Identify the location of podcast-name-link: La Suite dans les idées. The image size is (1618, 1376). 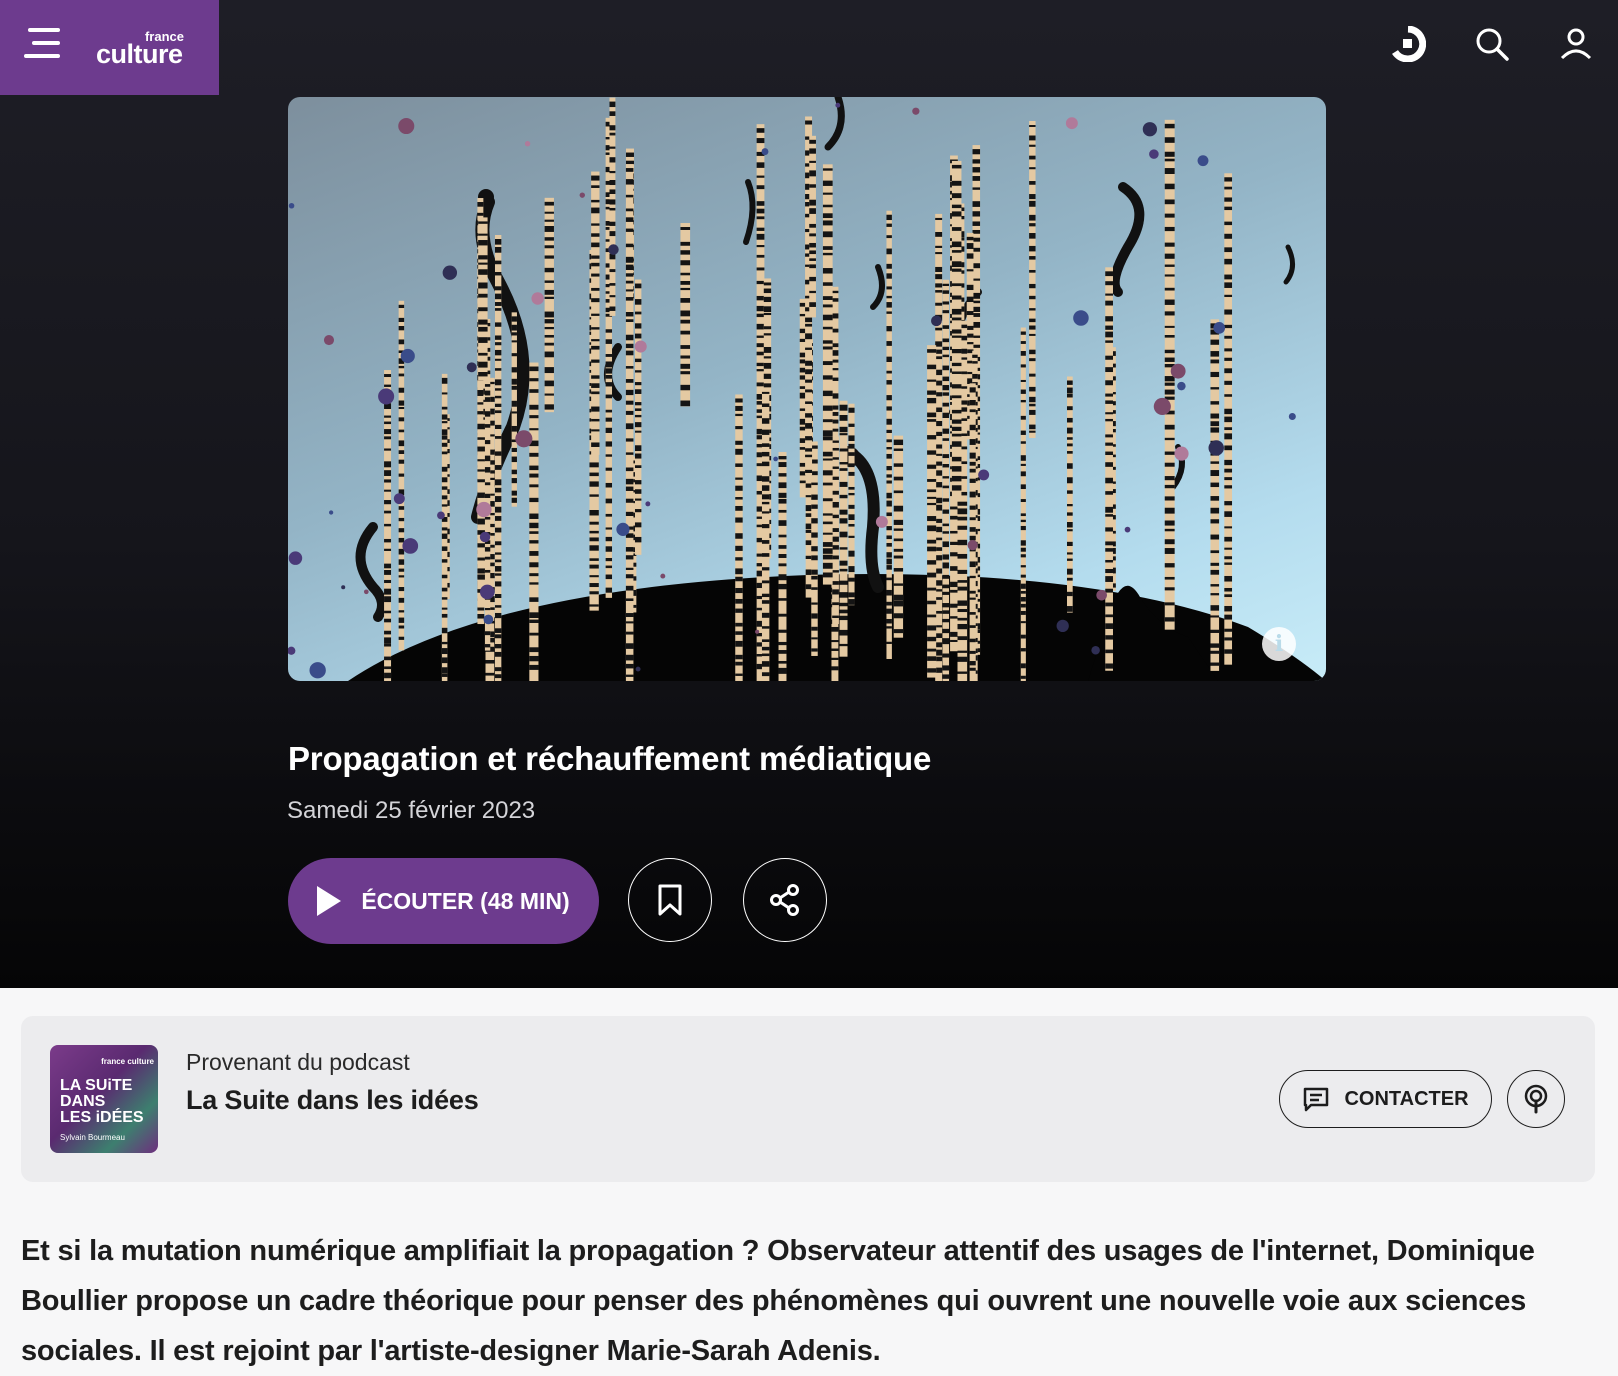
(332, 1100).